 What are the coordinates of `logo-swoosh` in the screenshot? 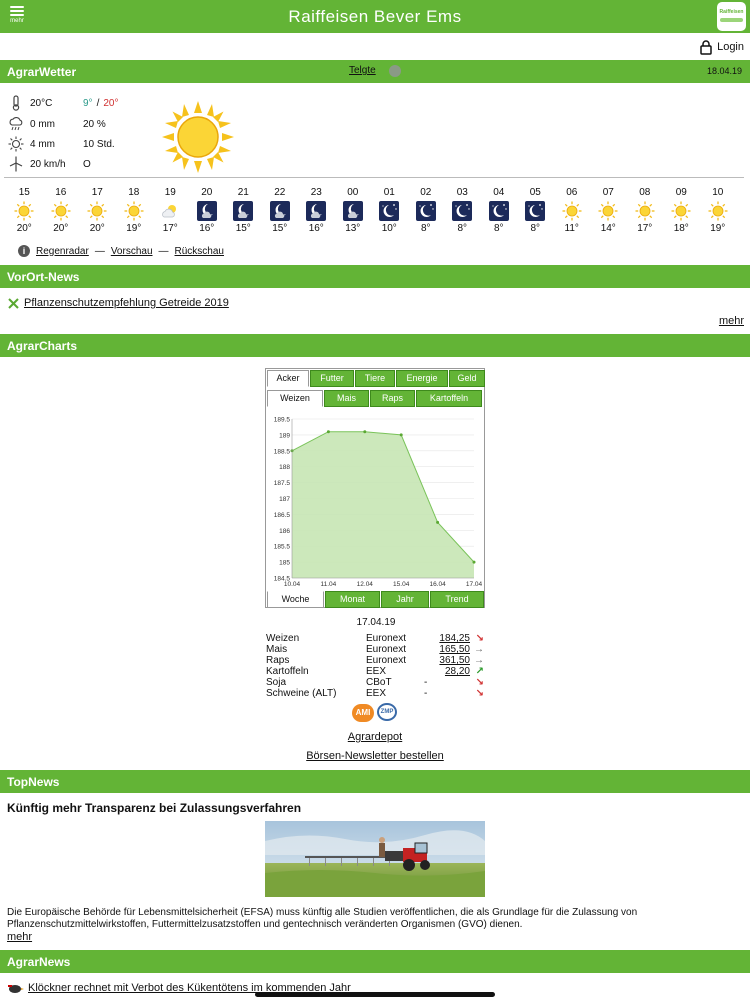 It's located at (731, 20).